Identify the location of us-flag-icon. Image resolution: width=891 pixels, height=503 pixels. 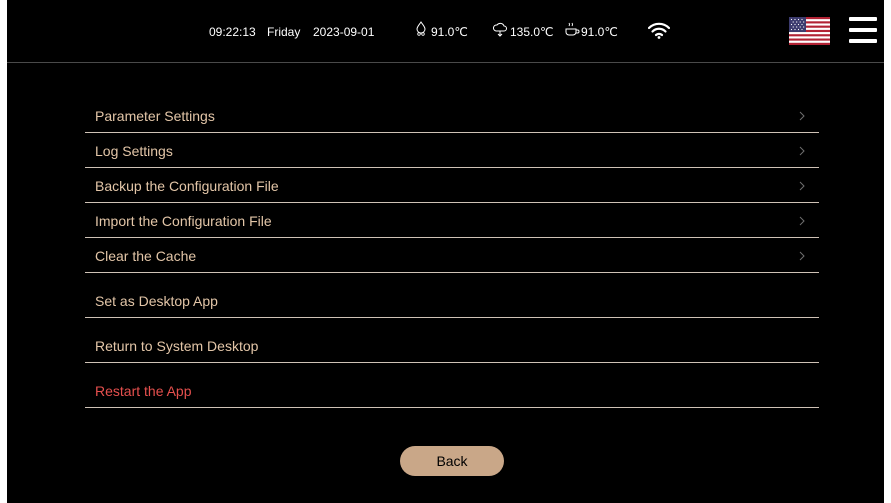
(809, 31).